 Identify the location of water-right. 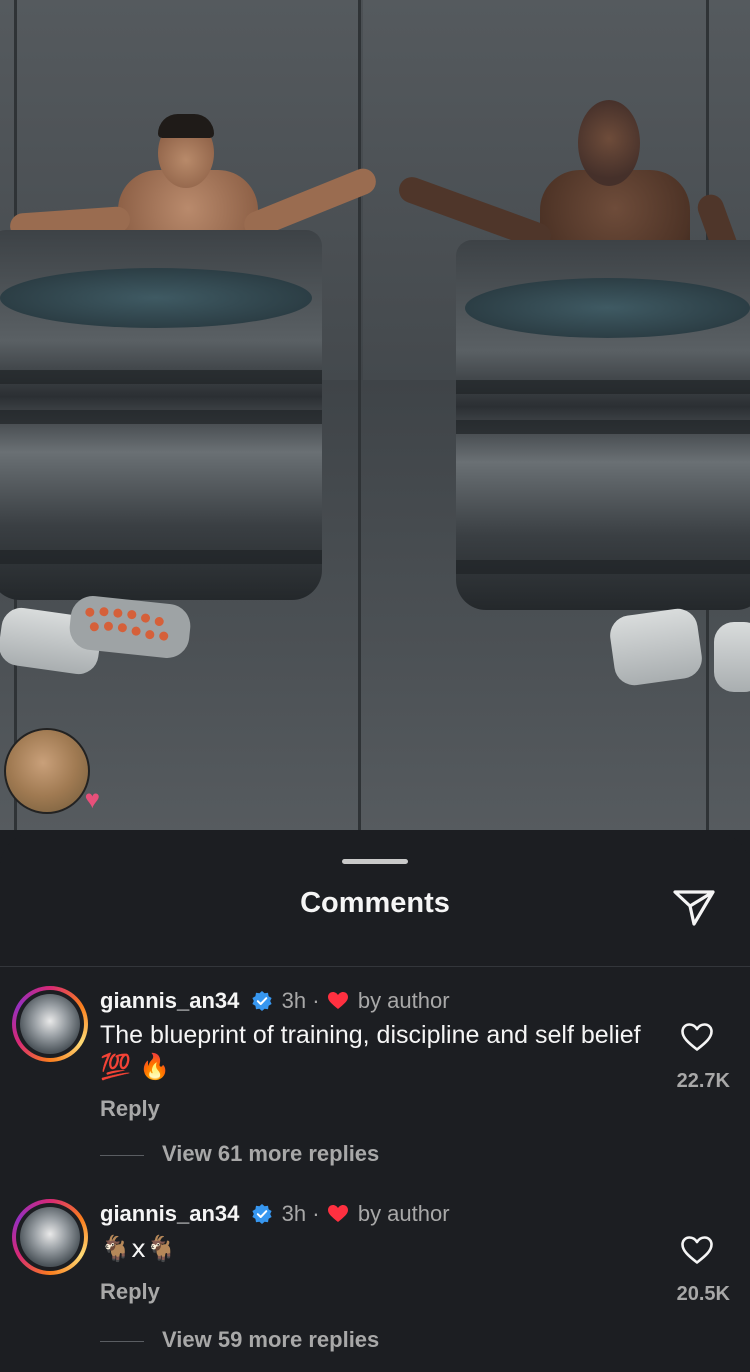
(607, 308).